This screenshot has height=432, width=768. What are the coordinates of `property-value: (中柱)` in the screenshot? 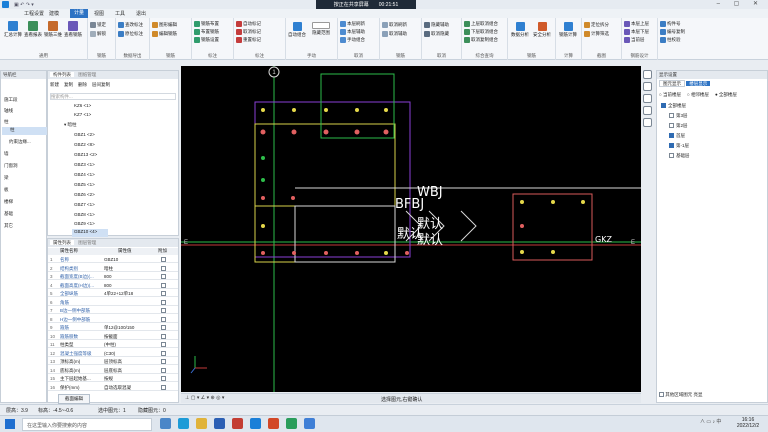 It's located at (110, 345).